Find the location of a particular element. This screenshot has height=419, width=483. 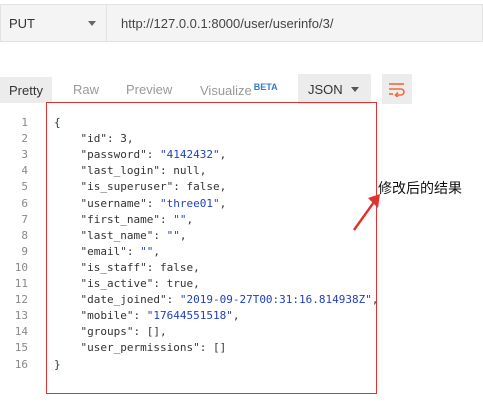

json-value: true is located at coordinates (180, 283).